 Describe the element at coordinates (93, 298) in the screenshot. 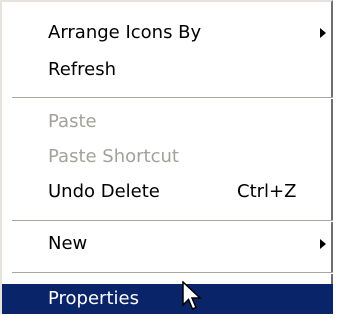

I see `menu-item-label: Properties` at that location.